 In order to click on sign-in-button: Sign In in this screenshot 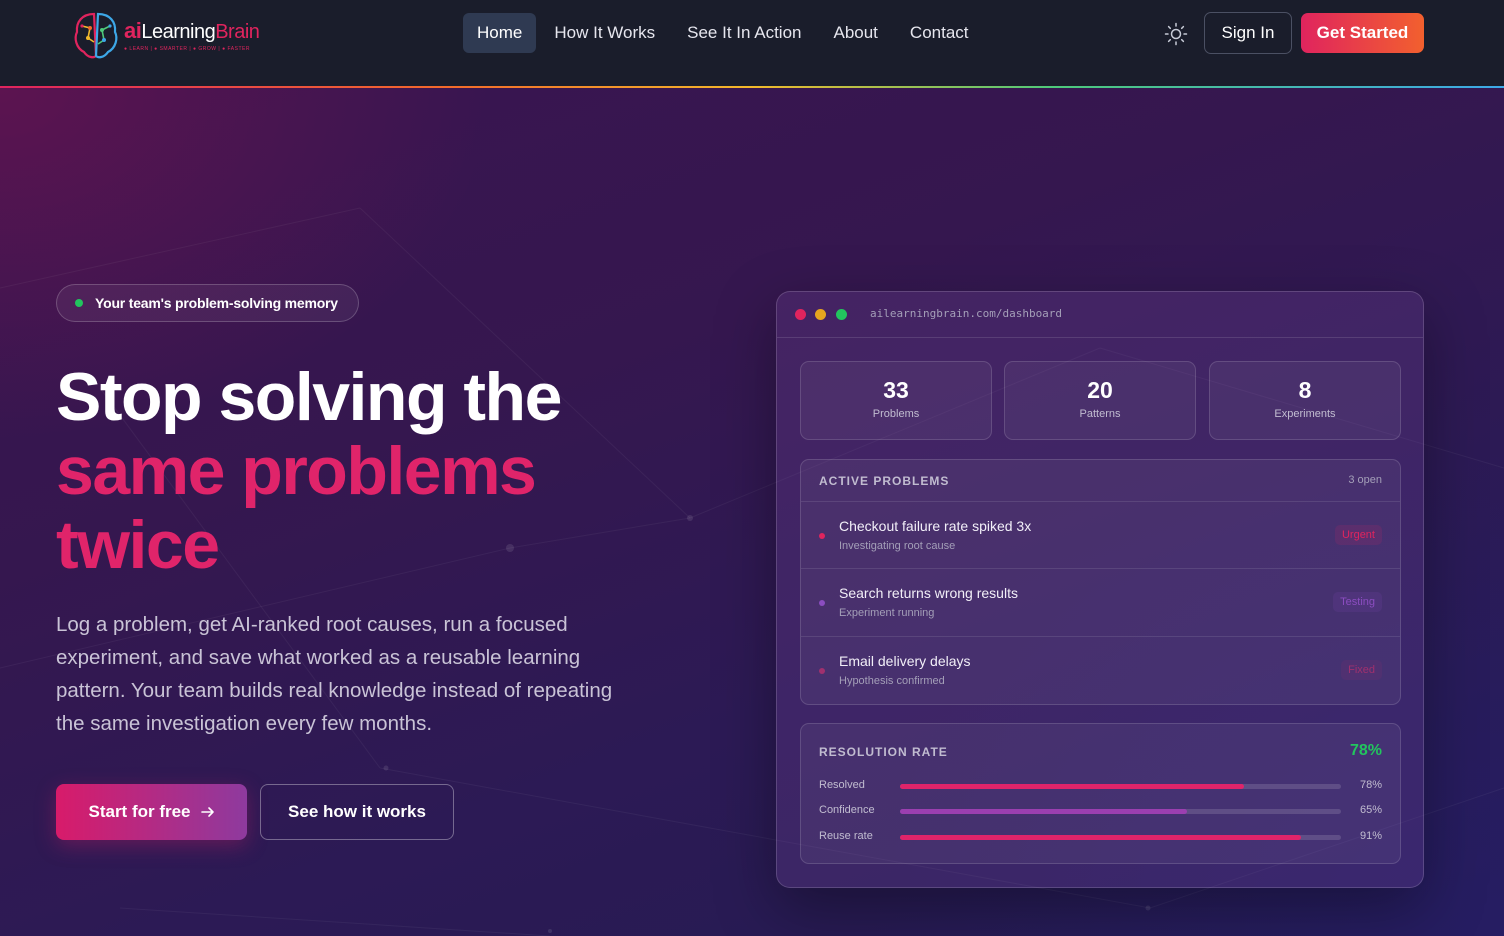, I will do `click(1248, 33)`.